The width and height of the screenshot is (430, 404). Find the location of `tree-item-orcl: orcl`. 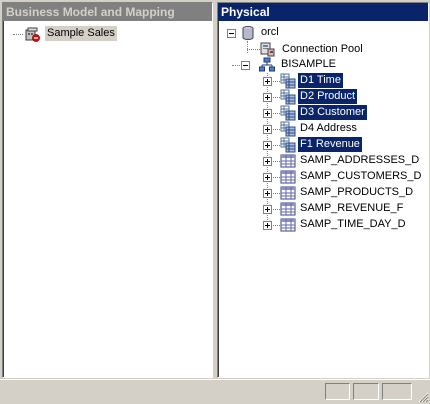

tree-item-orcl: orcl is located at coordinates (266, 33).